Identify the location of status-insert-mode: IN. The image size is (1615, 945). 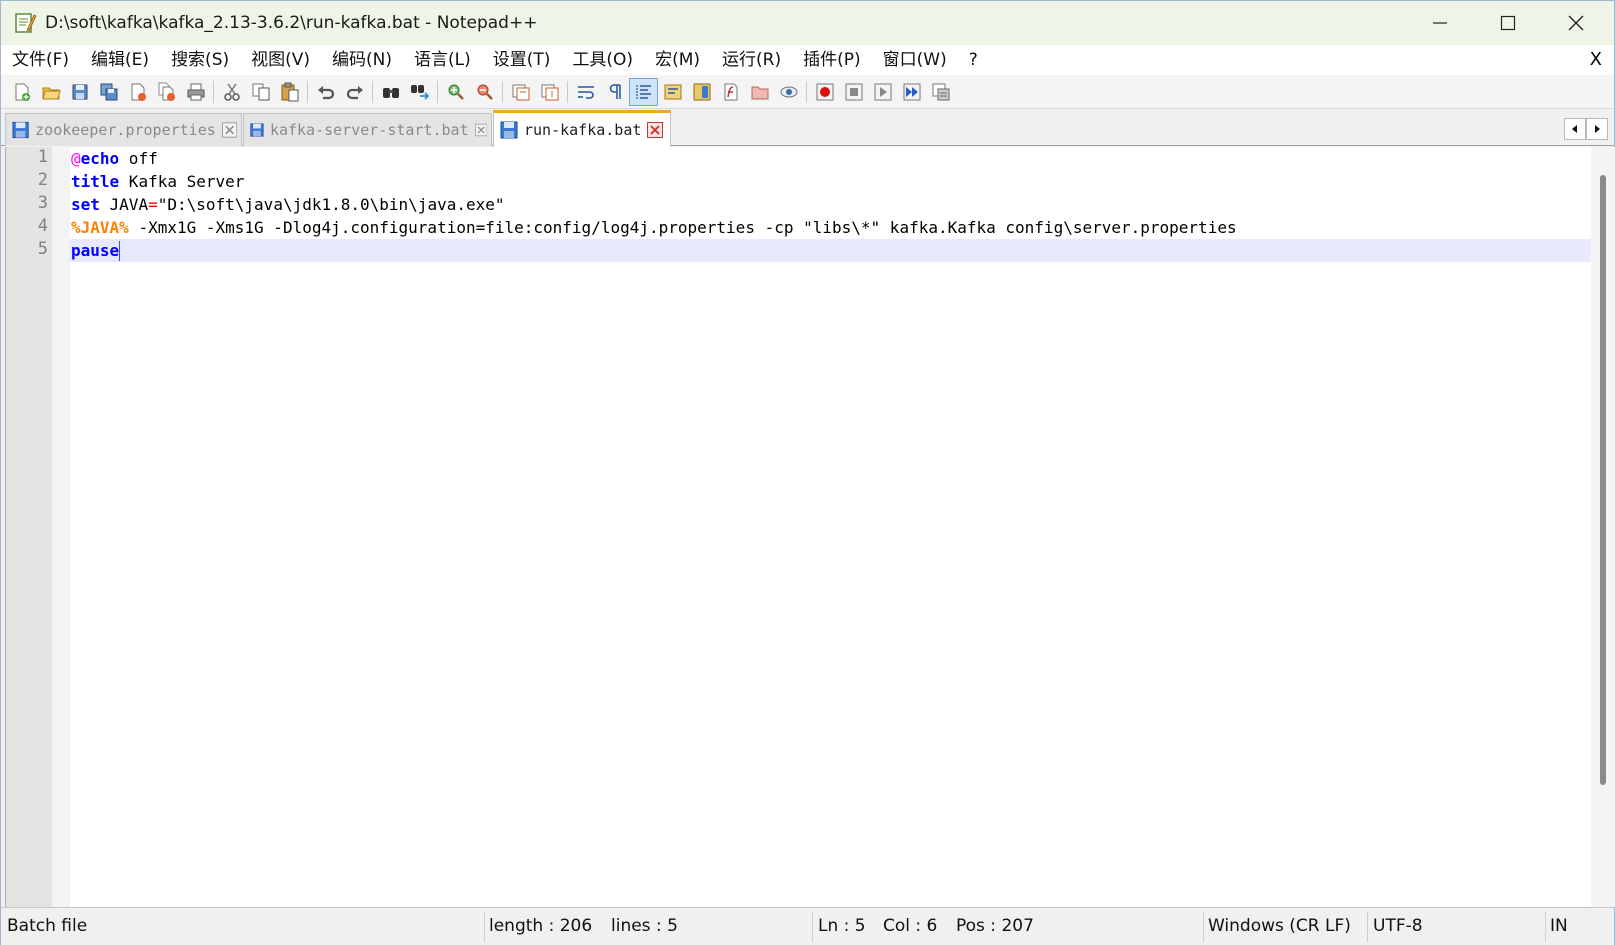
(1559, 926).